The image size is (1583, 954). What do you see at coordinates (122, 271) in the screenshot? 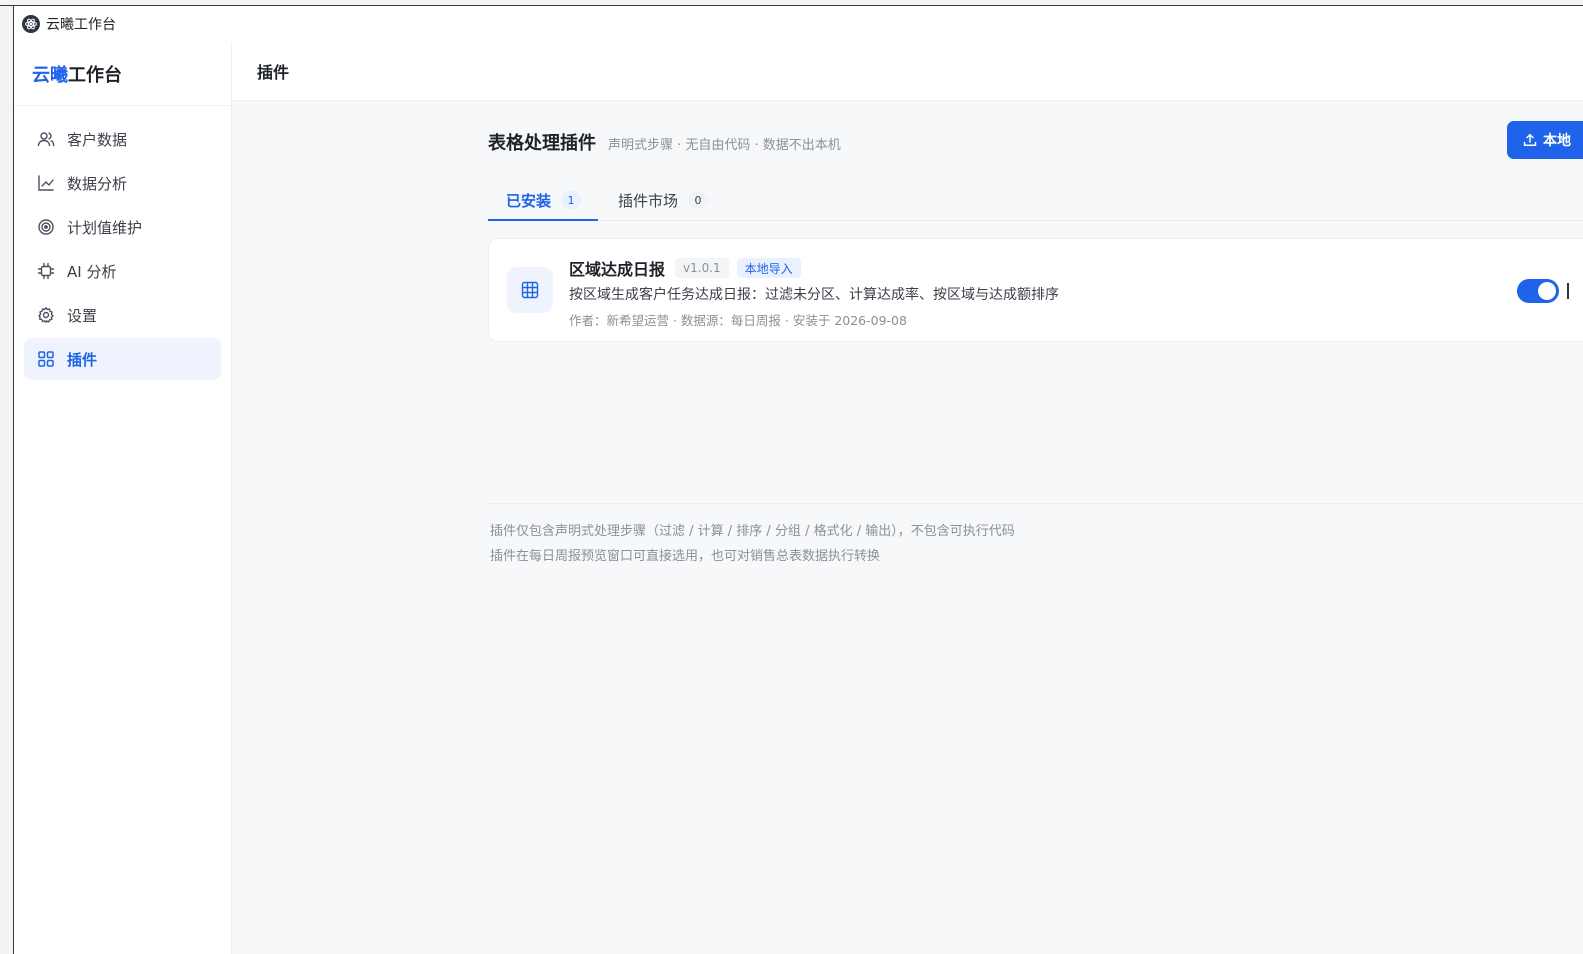
I see `sidebar-item-ai-analysis: AI 分析` at bounding box center [122, 271].